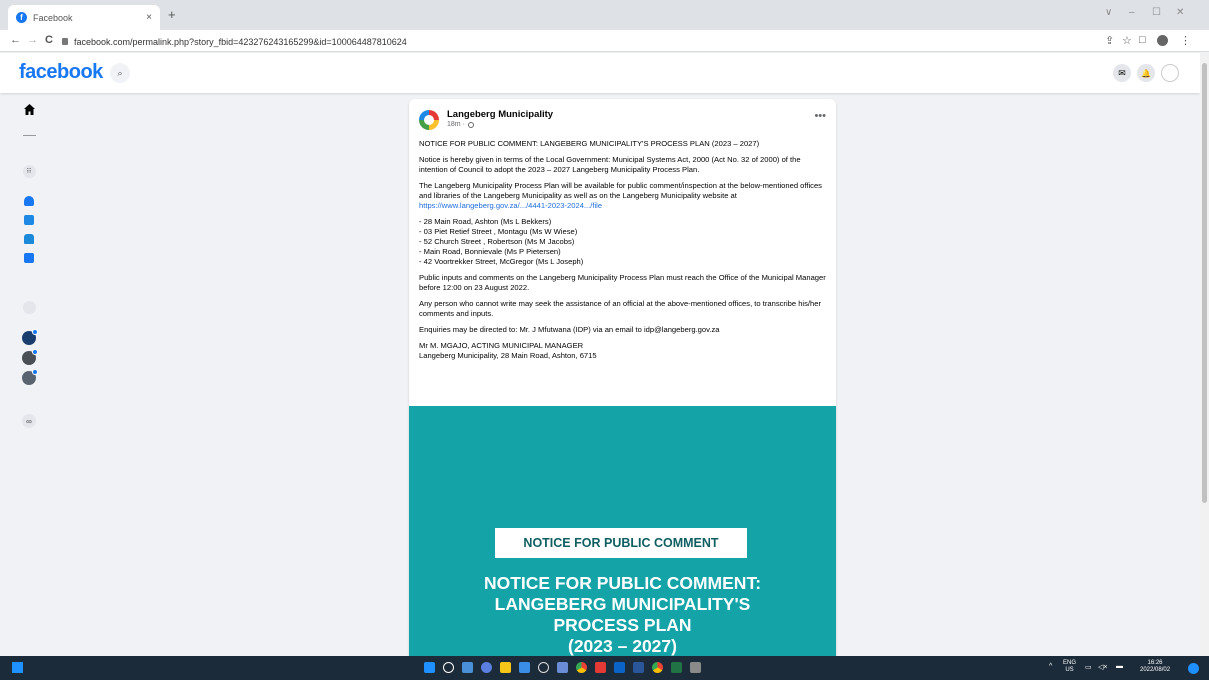 The image size is (1209, 680). I want to click on globe-icon, so click(470, 124).